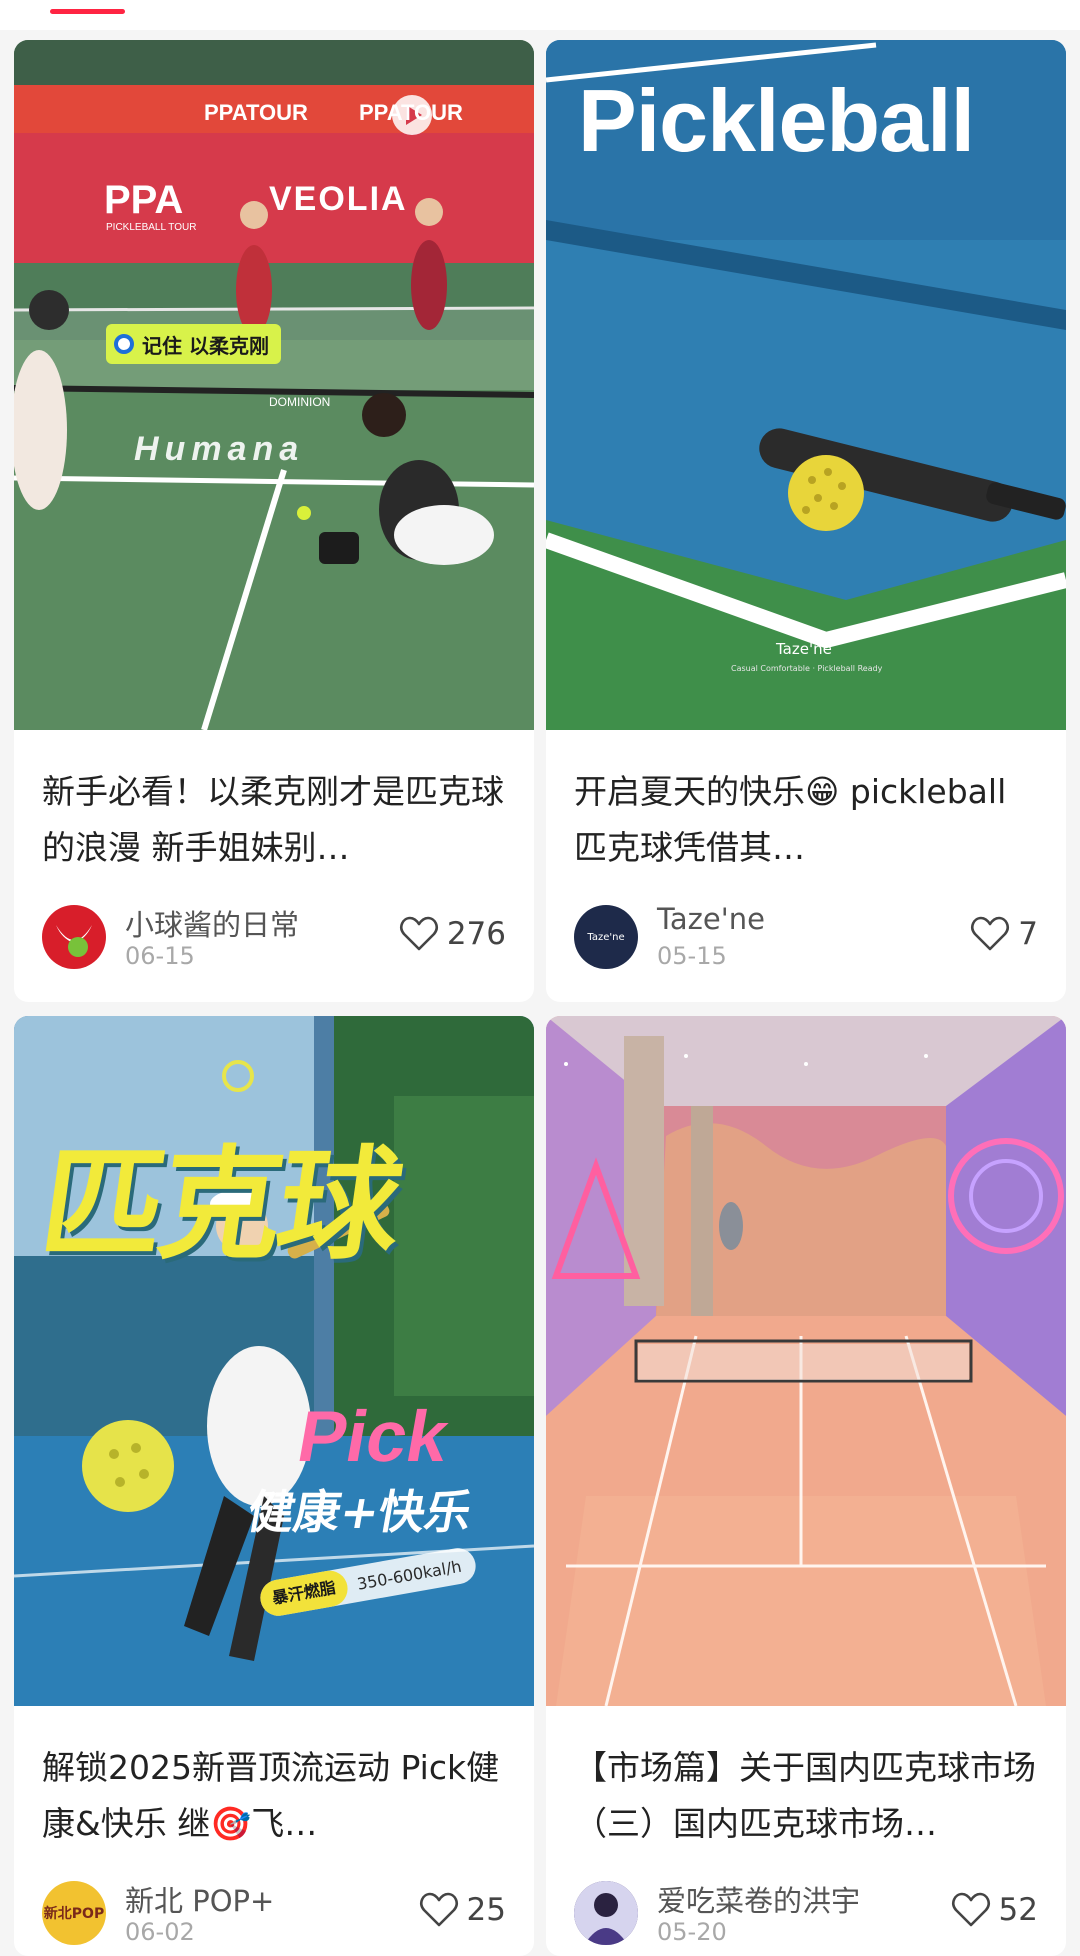 This screenshot has height=1956, width=1080. What do you see at coordinates (806, 937) in the screenshot?
I see `note-meta: Taze'ne Taze'ne 05-15 7` at bounding box center [806, 937].